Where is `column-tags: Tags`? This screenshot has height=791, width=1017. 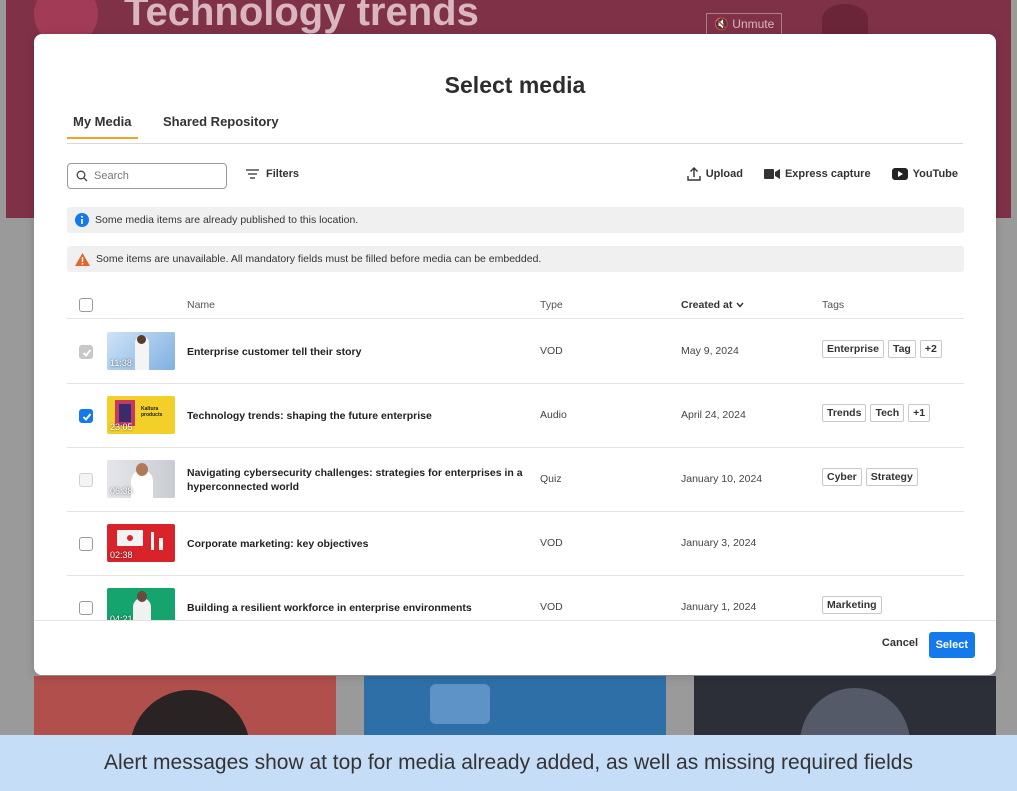
column-tags: Tags is located at coordinates (833, 305).